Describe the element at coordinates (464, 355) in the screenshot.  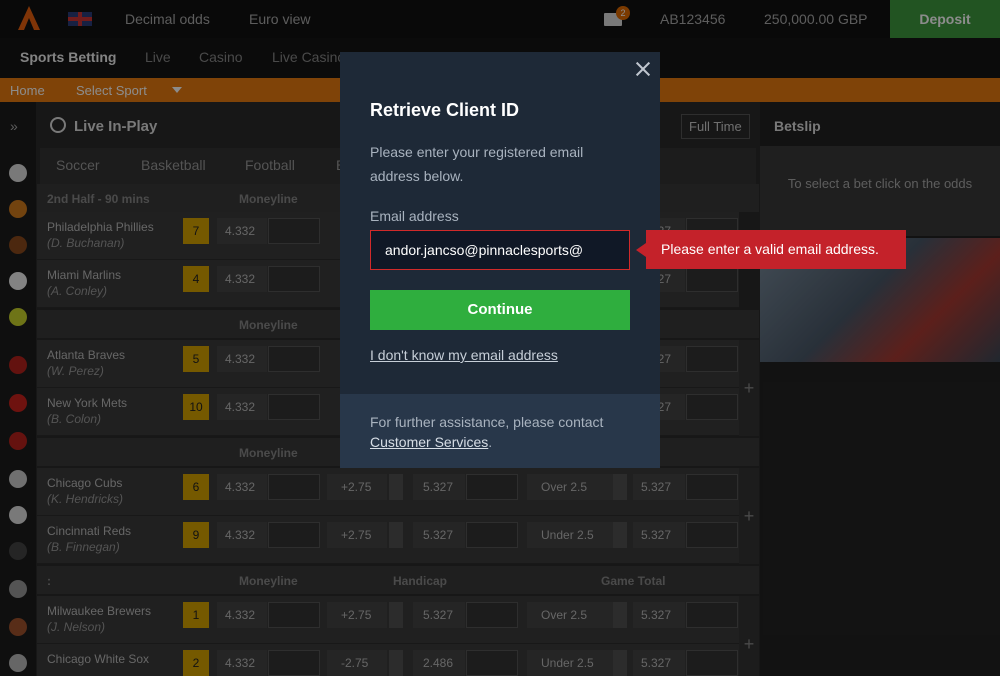
I see `forgot-email-link: I don't know my email address` at that location.